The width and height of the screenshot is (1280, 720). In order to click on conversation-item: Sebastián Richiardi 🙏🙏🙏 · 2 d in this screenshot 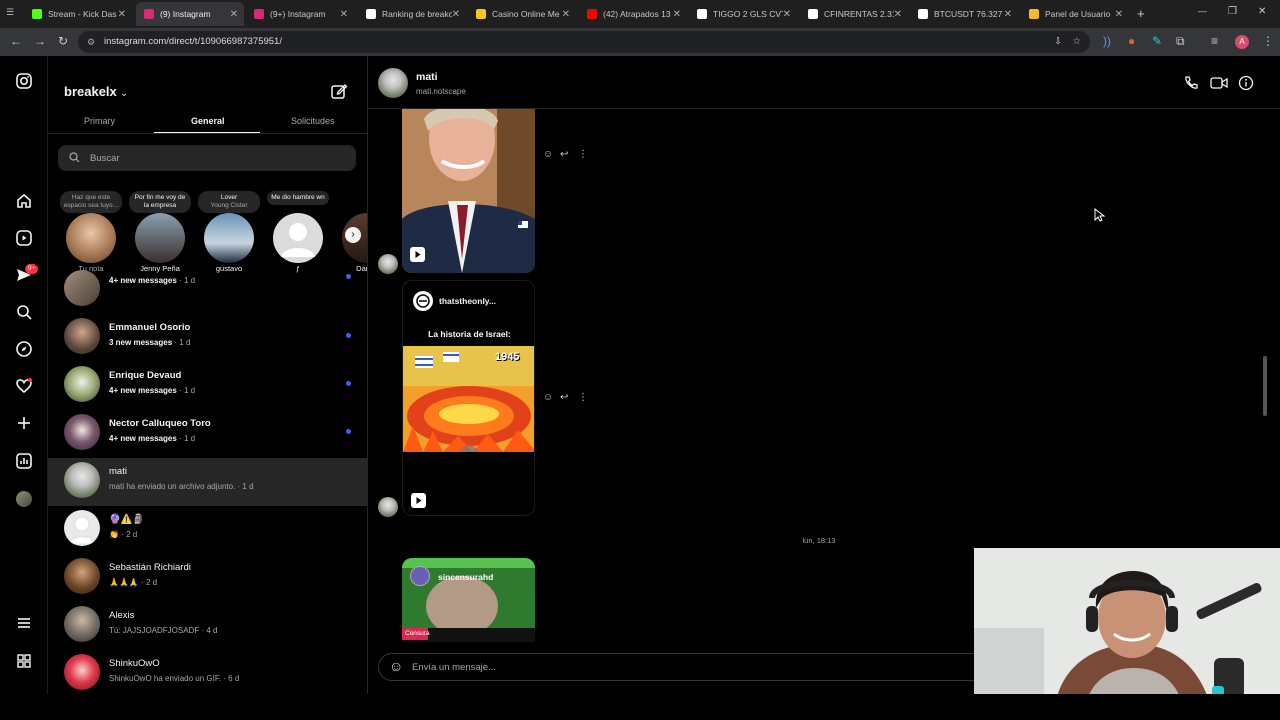, I will do `click(207, 578)`.